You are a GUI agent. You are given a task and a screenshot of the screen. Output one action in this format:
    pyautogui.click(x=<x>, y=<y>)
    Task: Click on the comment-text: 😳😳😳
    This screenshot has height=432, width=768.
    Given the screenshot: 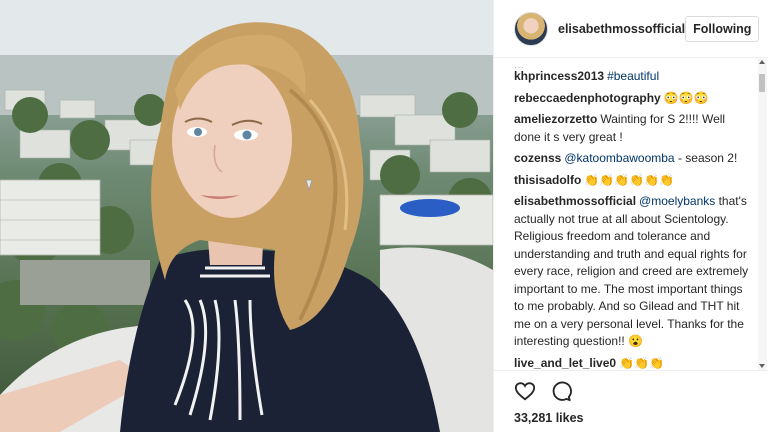 What is the action you would take?
    pyautogui.click(x=686, y=97)
    